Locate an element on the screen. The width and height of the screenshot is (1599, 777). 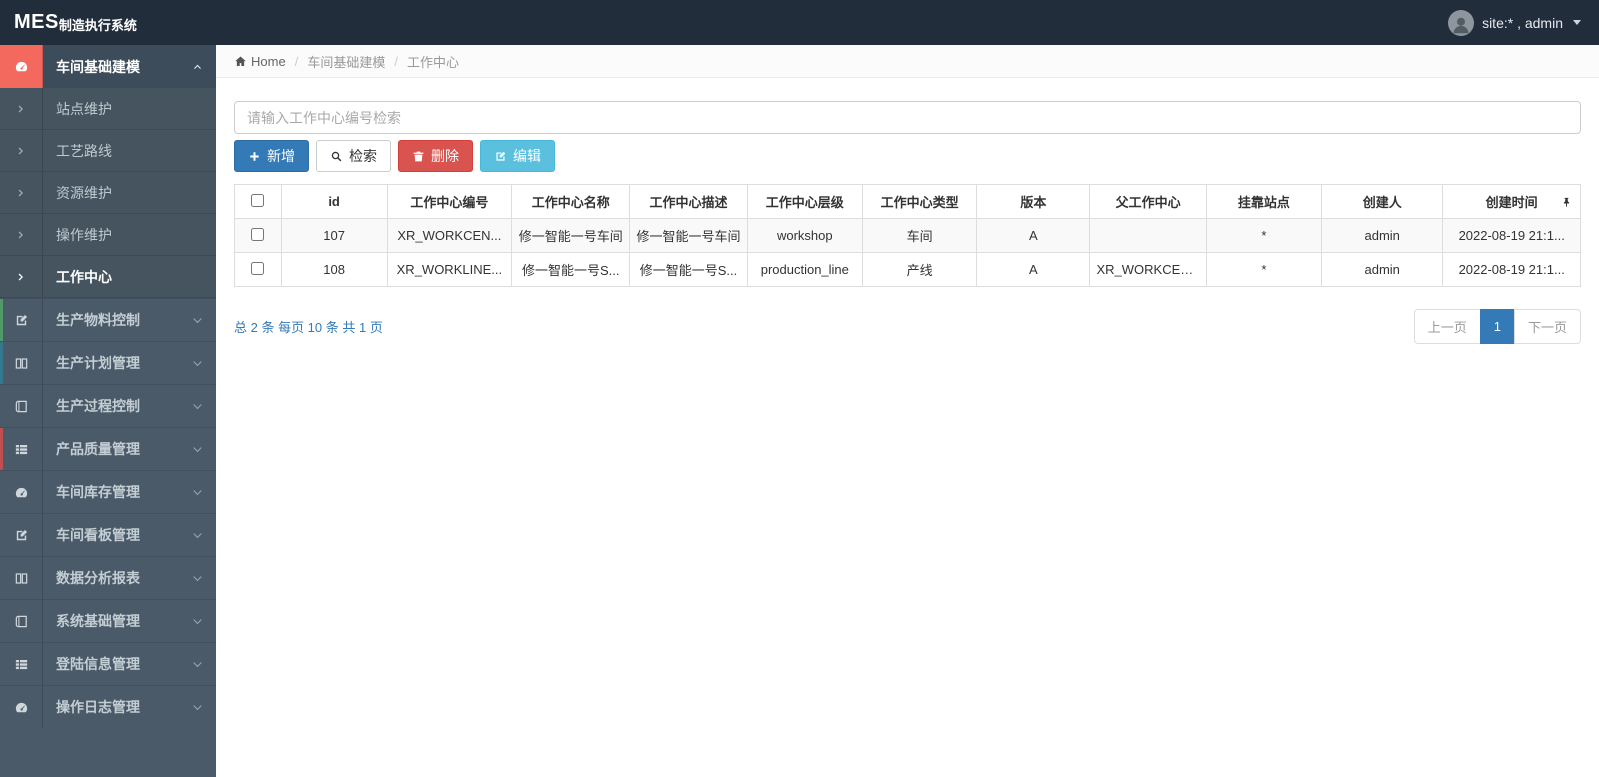
select-all-cell is located at coordinates (258, 201).